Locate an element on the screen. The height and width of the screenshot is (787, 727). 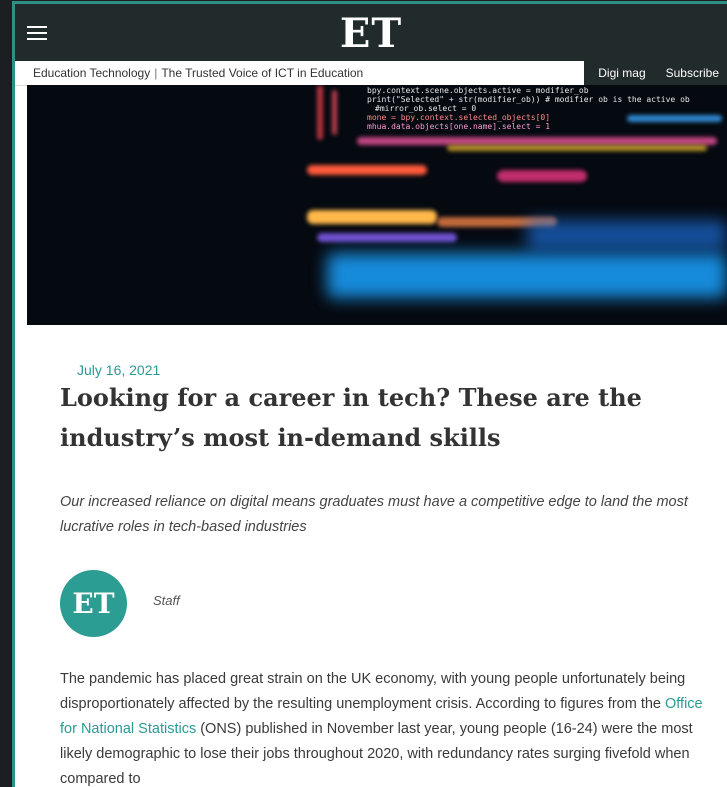
article-date: July 16, 2021 is located at coordinates (119, 370).